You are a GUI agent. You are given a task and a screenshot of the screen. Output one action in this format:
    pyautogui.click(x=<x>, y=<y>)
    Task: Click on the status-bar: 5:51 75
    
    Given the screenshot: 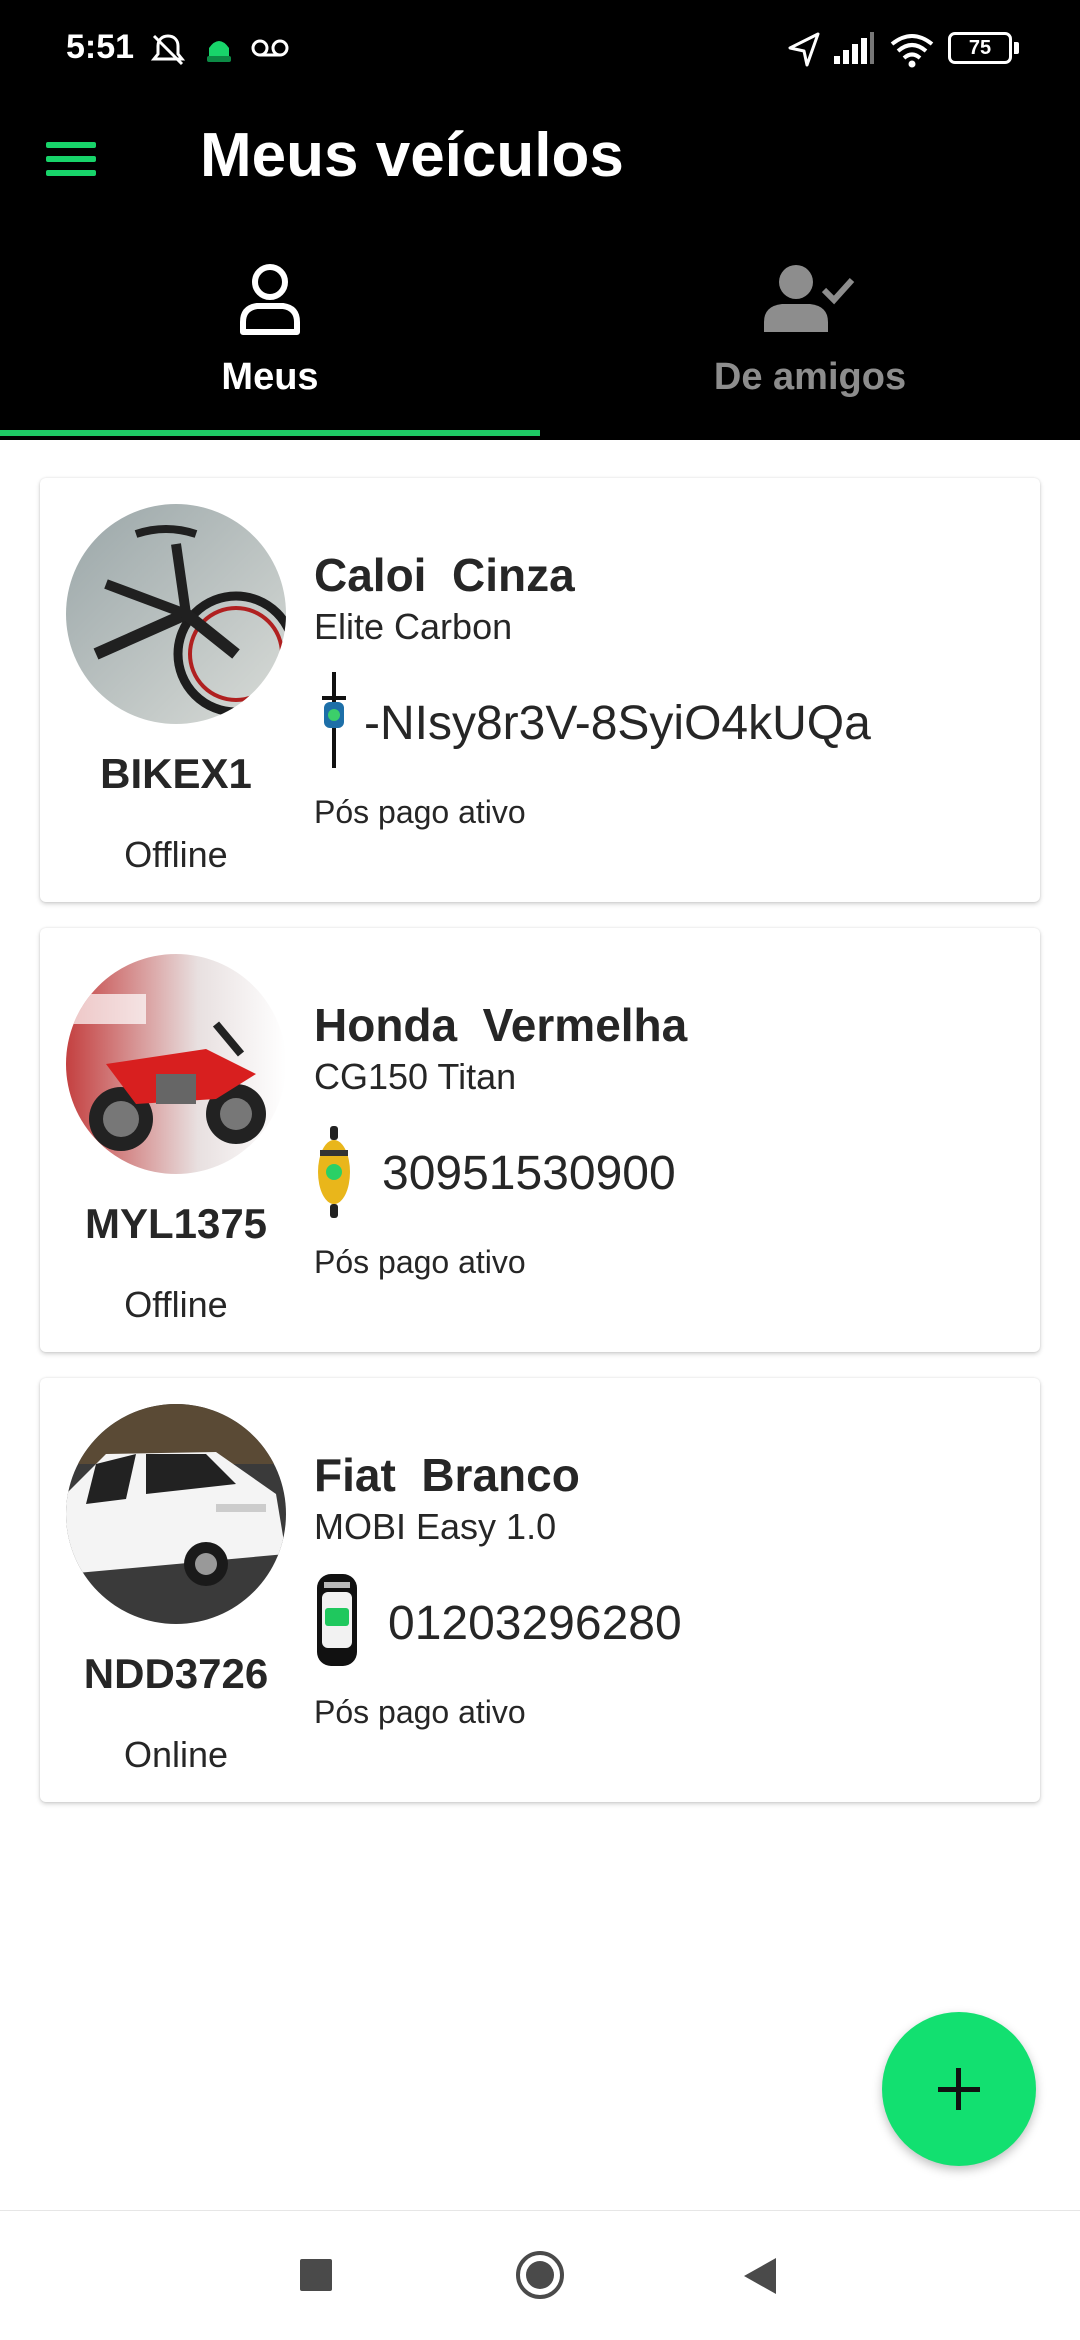 What is the action you would take?
    pyautogui.click(x=540, y=50)
    